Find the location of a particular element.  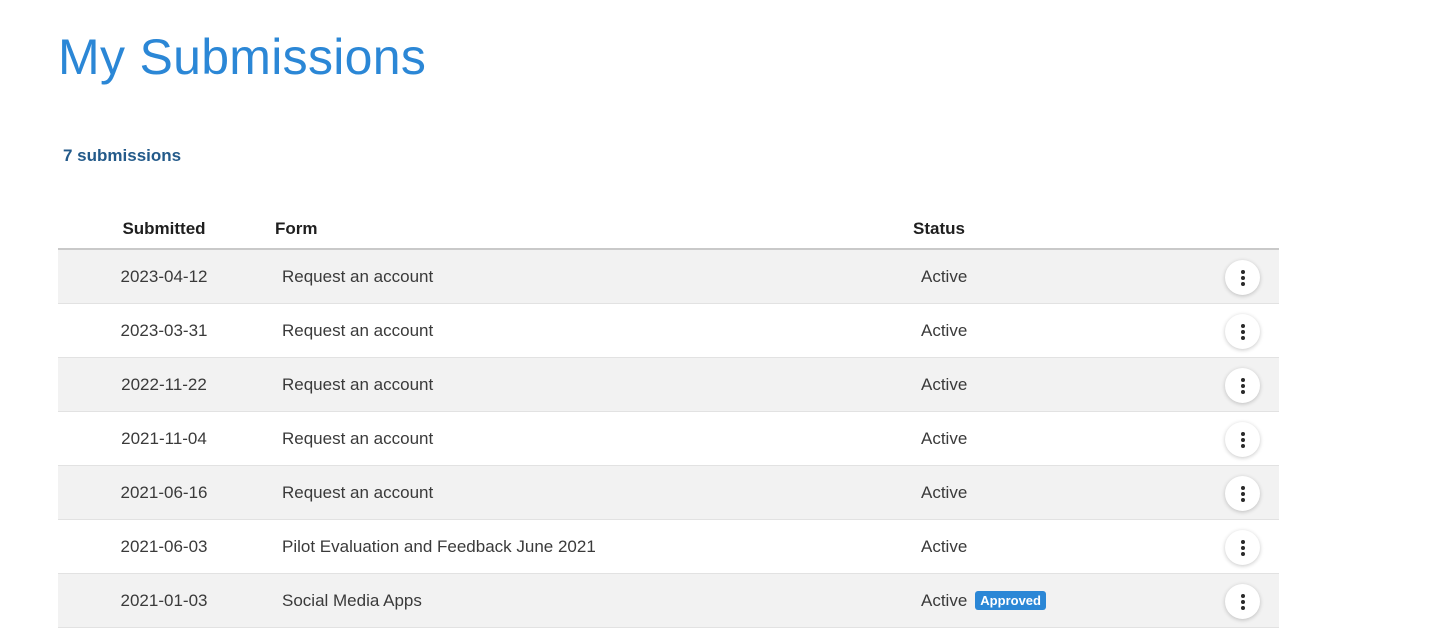

form-name: Pilot Evaluation and Feedback June 2021 is located at coordinates (439, 546).